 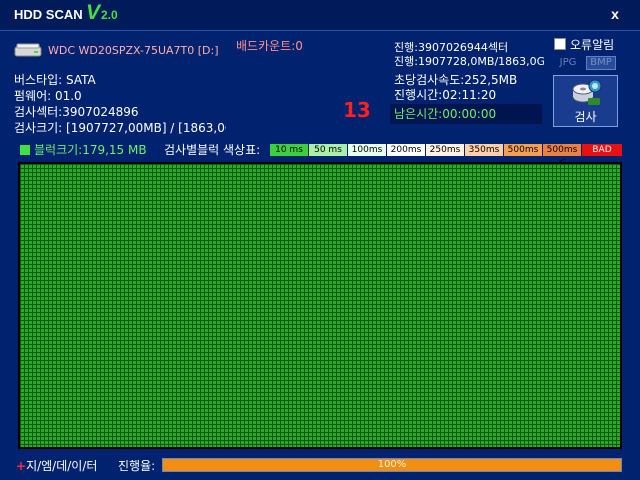 I want to click on scan-button: 검사, so click(x=585, y=101).